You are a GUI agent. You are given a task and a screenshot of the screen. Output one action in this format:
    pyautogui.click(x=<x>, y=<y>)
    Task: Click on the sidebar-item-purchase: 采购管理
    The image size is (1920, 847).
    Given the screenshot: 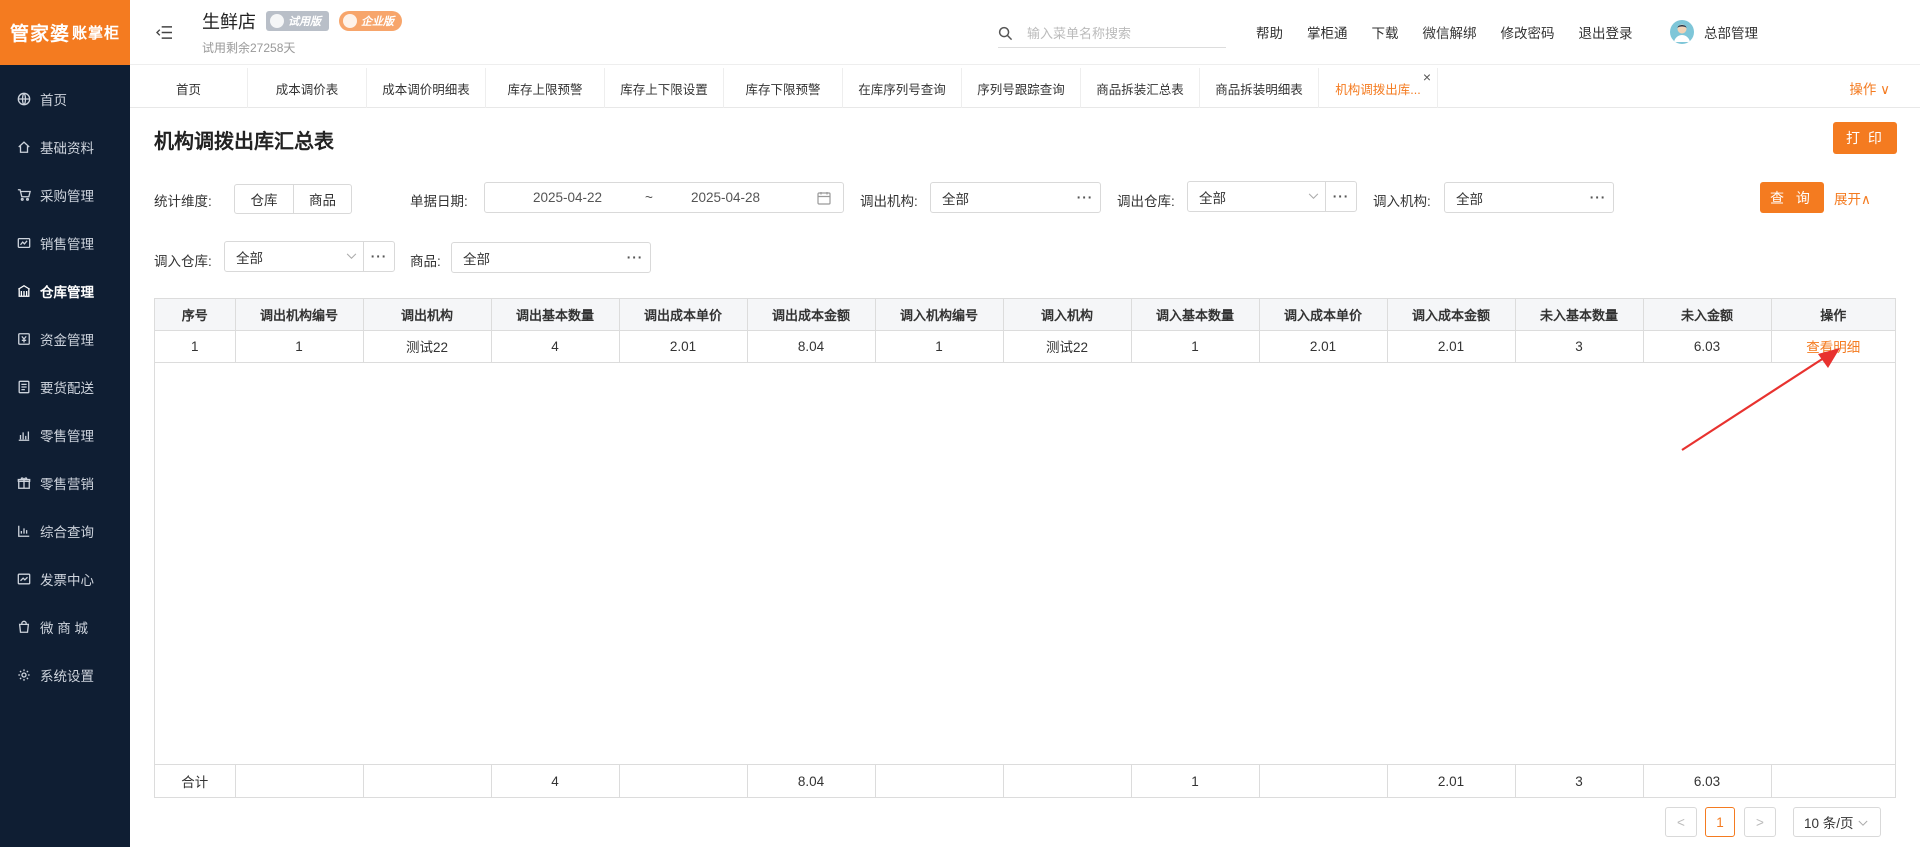 What is the action you would take?
    pyautogui.click(x=65, y=195)
    